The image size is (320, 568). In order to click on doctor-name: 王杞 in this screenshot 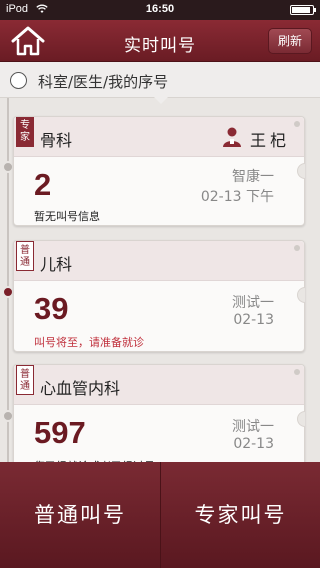, I will do `click(270, 140)`.